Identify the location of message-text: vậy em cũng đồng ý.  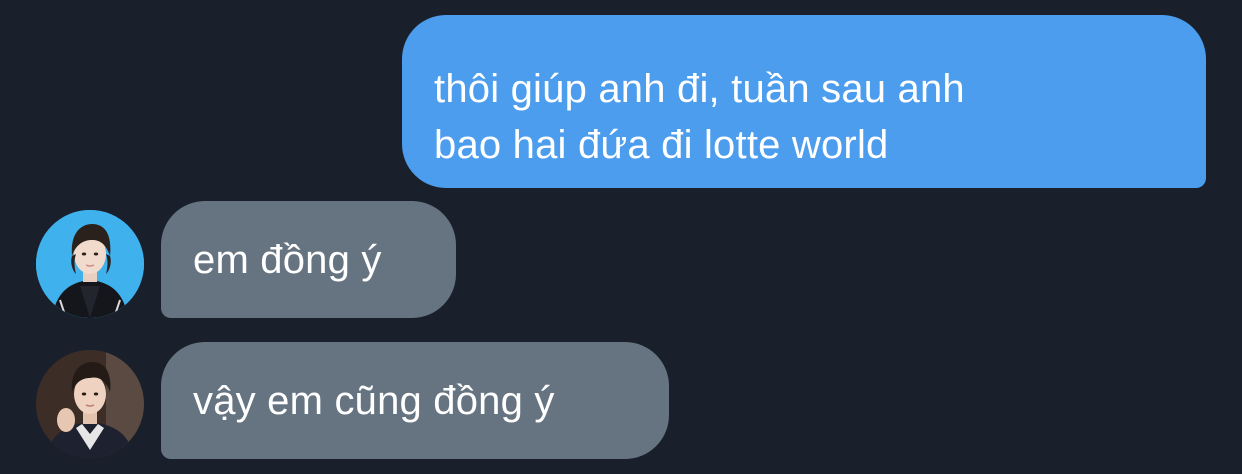
(374, 400).